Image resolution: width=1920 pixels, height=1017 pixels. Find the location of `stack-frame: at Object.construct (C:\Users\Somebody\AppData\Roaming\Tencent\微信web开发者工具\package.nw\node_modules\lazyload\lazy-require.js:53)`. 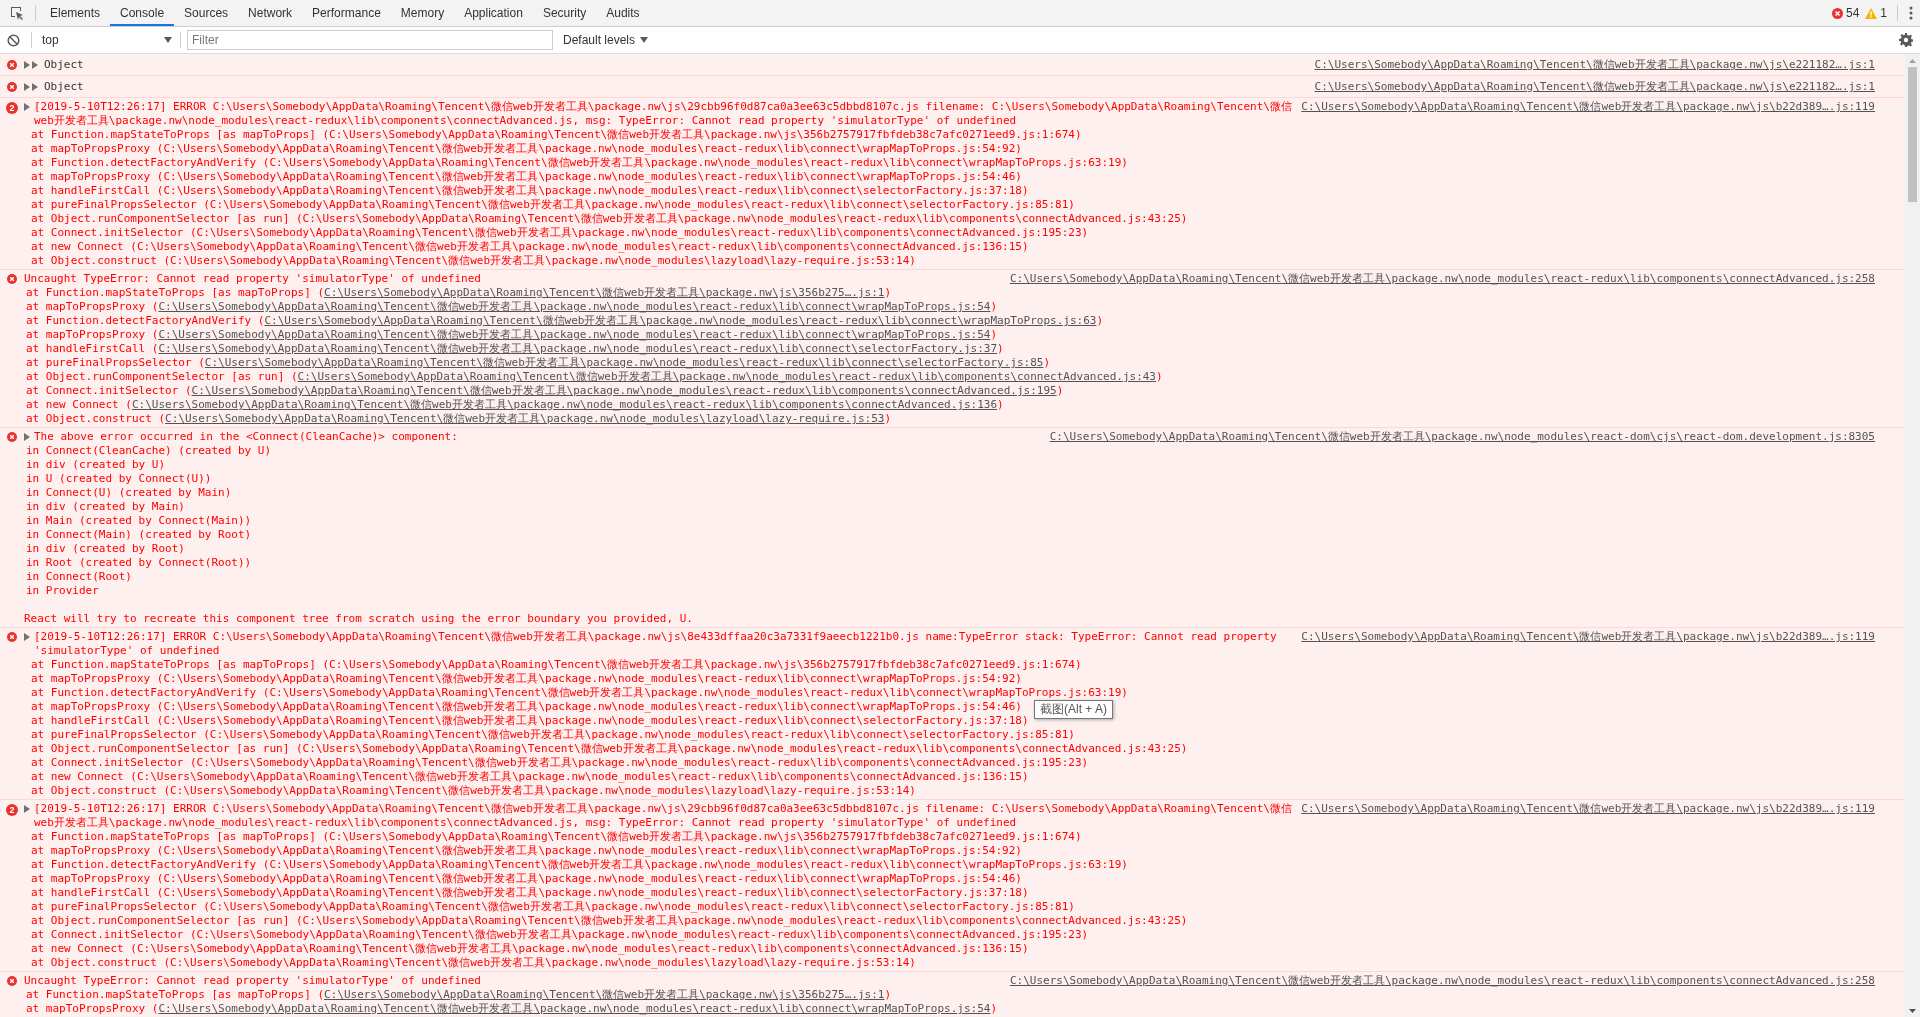

stack-frame: at Object.construct (C:\Users\Somebody\AppData\Roaming\Tencent\微信web开发者工具\package.nw\node_modules\lazyload\lazy-require.js:53) is located at coordinates (459, 419).